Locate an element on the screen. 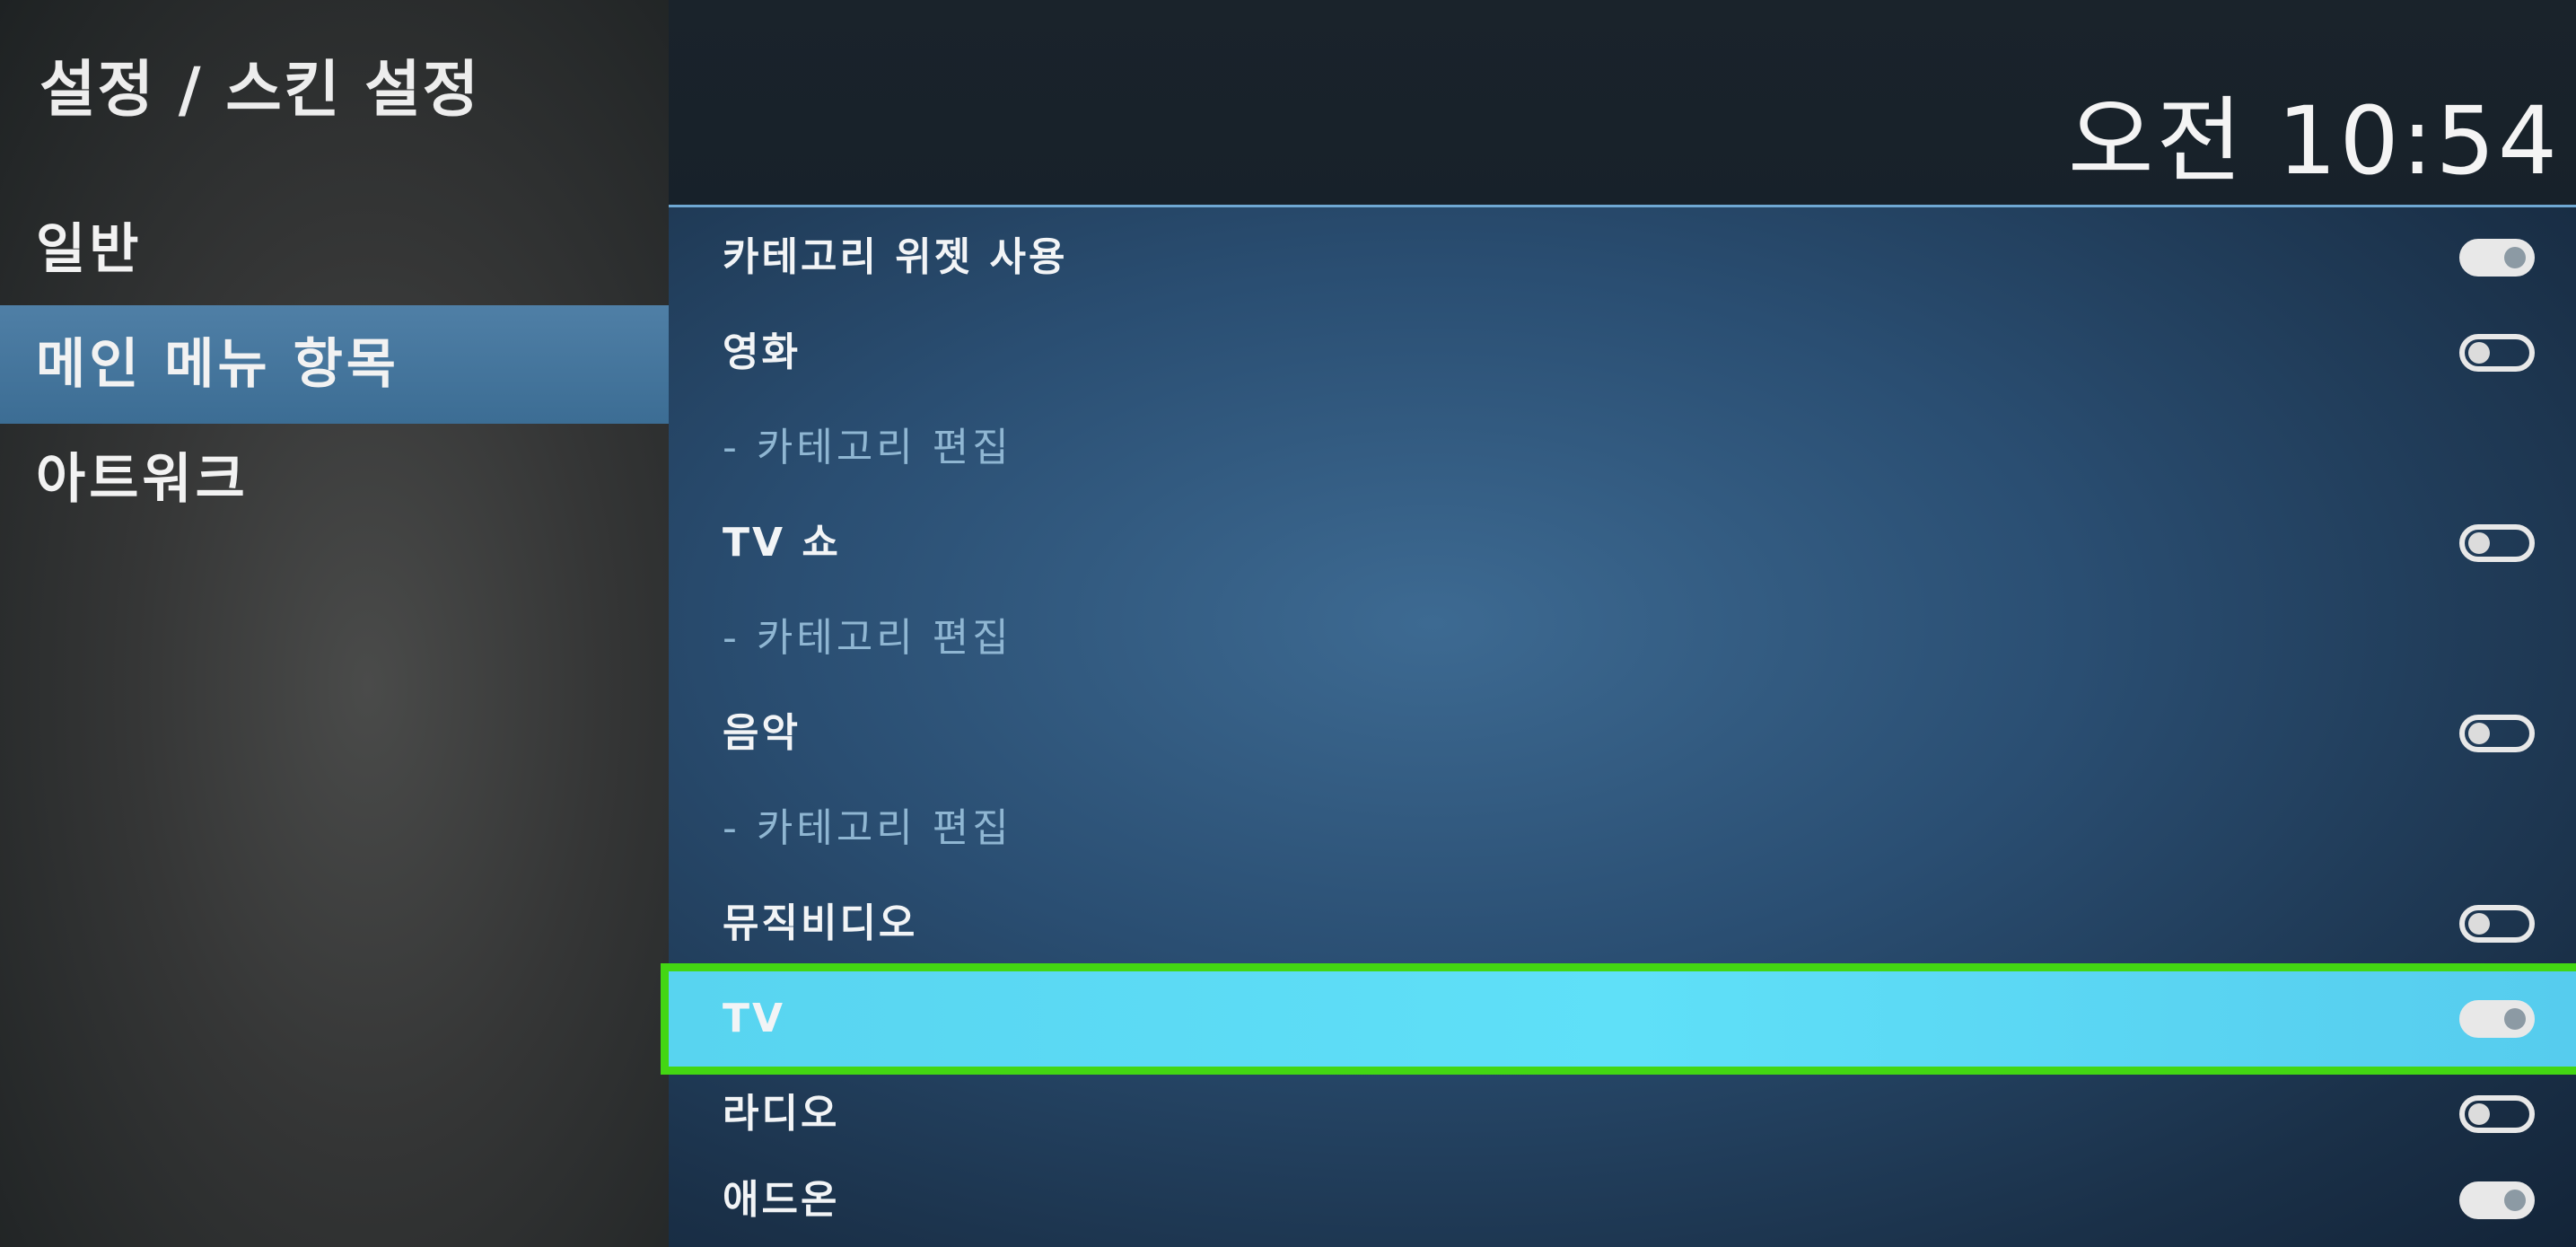  setting-label: 애드온 is located at coordinates (781, 1200).